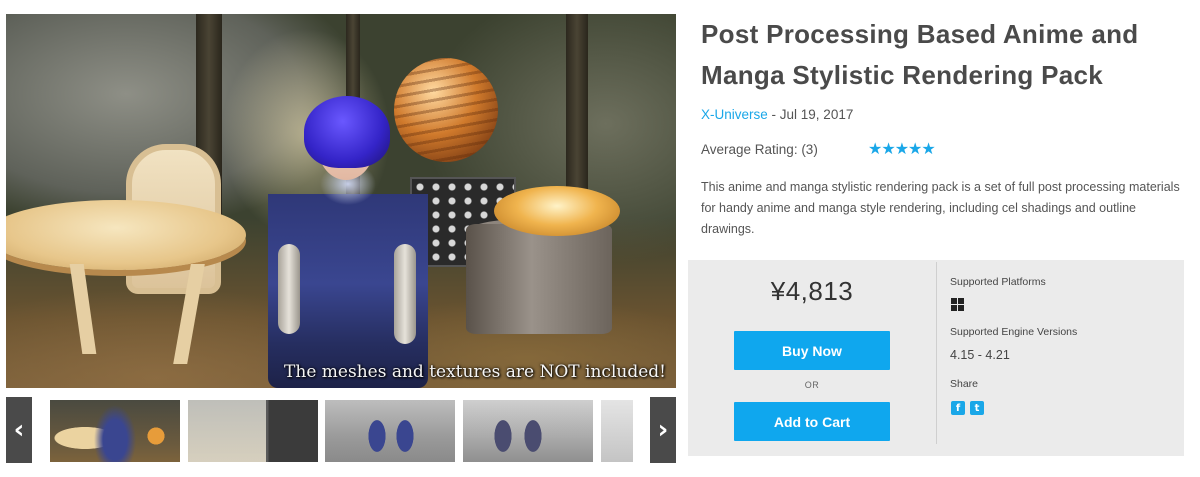 Image resolution: width=1200 pixels, height=477 pixels. I want to click on next-arrow-button: ›, so click(663, 430).